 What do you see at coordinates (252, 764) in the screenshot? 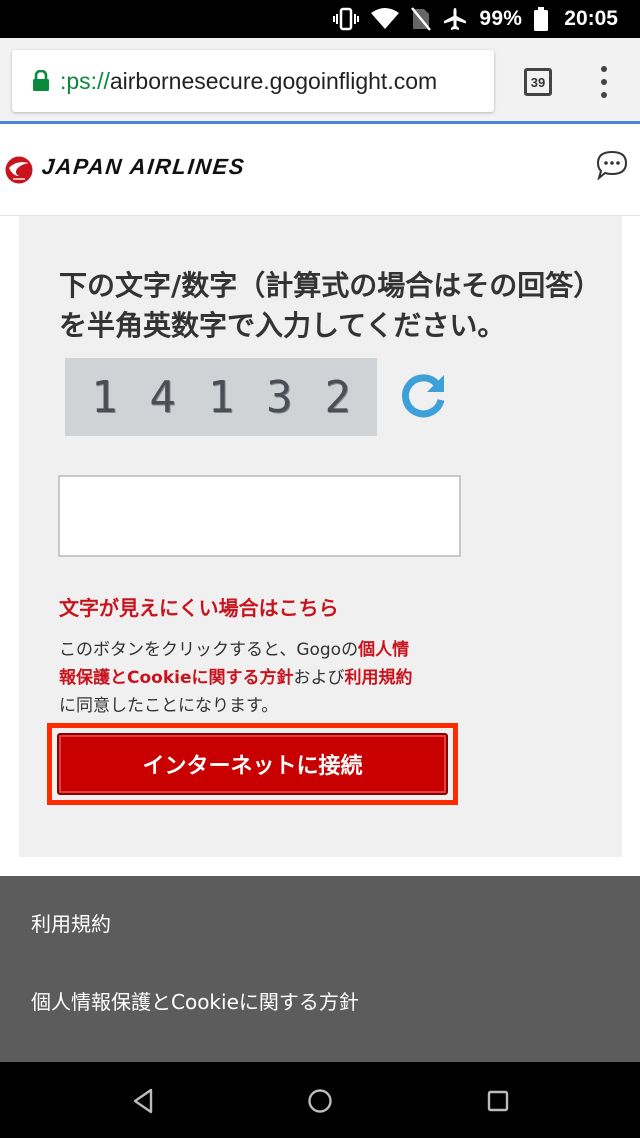
I see `connect-internet-button: インターネットに接続` at bounding box center [252, 764].